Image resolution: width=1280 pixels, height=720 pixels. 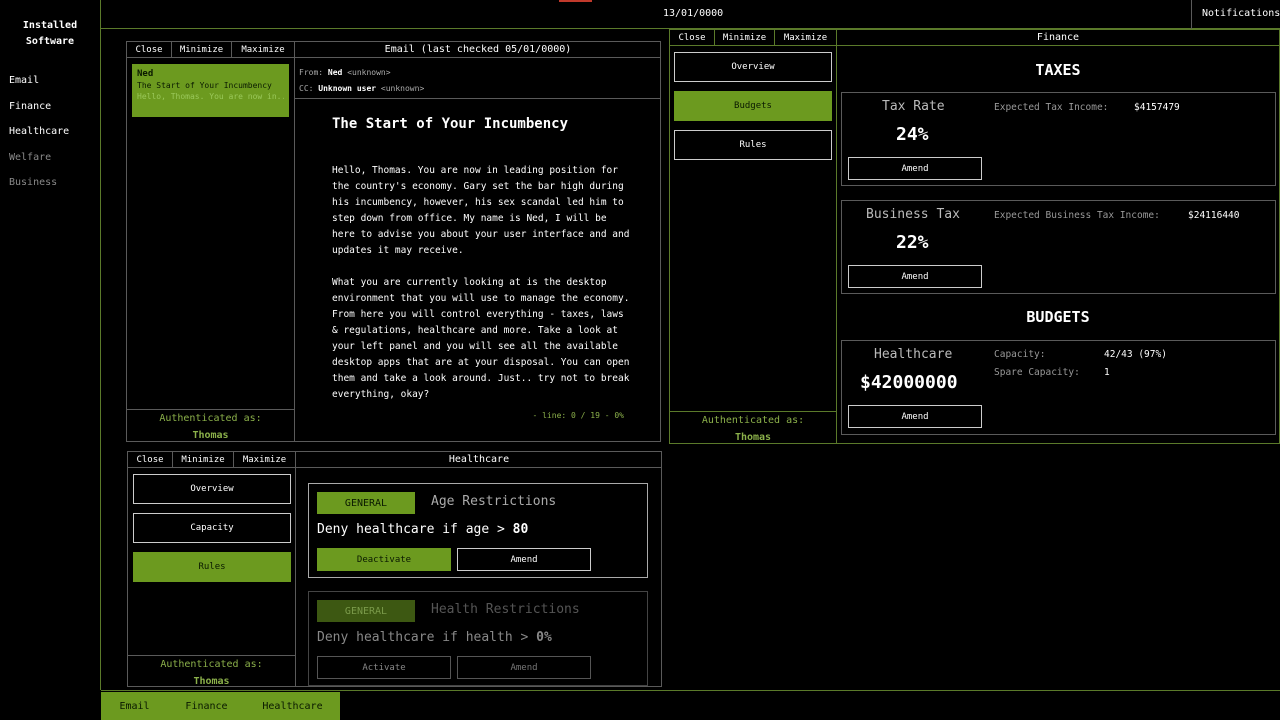 I want to click on rule-text-prefix: Deny healthcare if health >, so click(x=427, y=637).